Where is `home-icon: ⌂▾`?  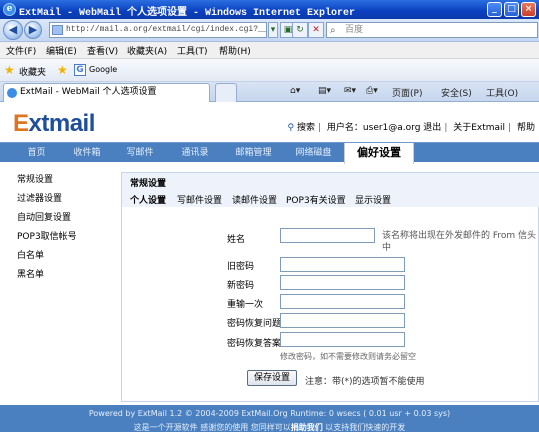
home-icon: ⌂▾ is located at coordinates (295, 91).